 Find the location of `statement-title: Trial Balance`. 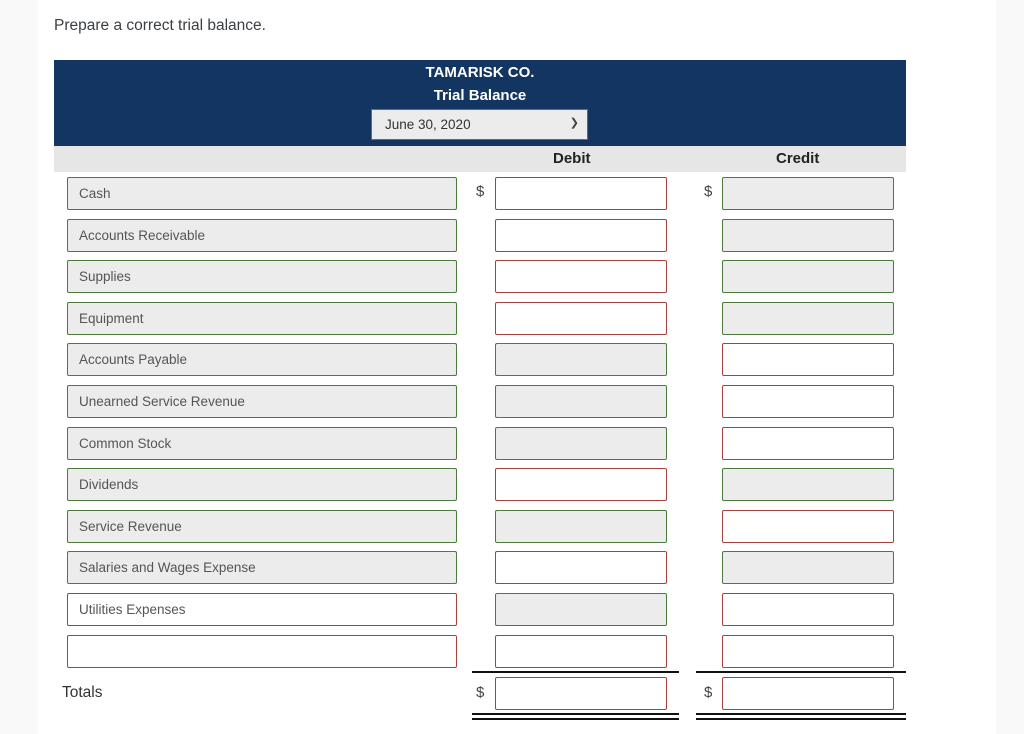

statement-title: Trial Balance is located at coordinates (480, 95).